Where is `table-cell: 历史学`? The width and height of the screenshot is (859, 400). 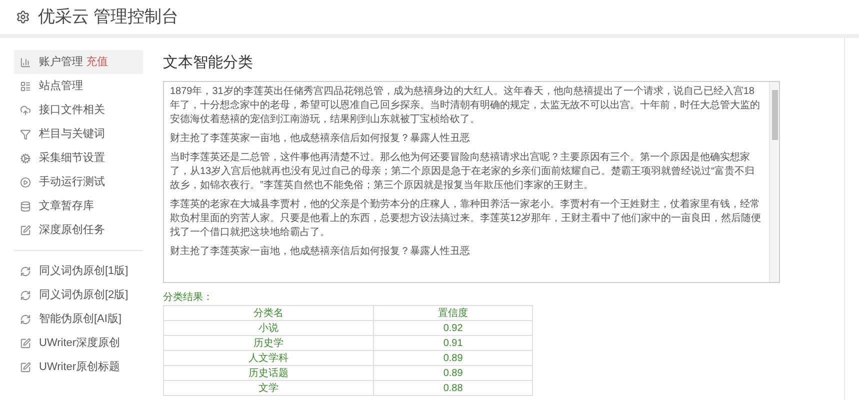 table-cell: 历史学 is located at coordinates (269, 343).